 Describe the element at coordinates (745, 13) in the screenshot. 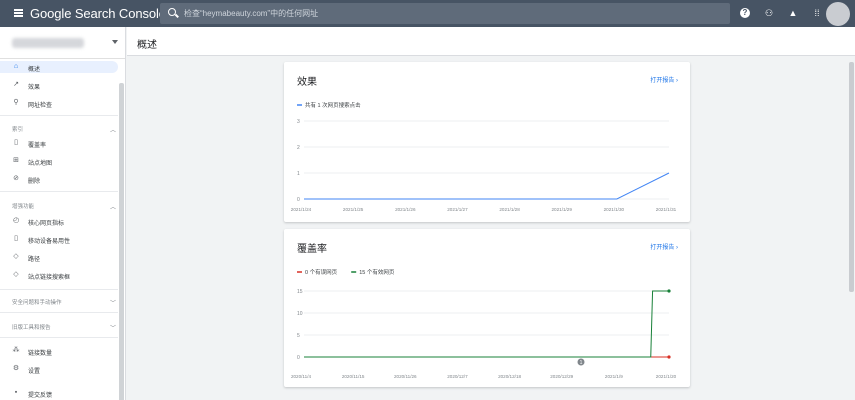

I see `help-icon: ?` at that location.